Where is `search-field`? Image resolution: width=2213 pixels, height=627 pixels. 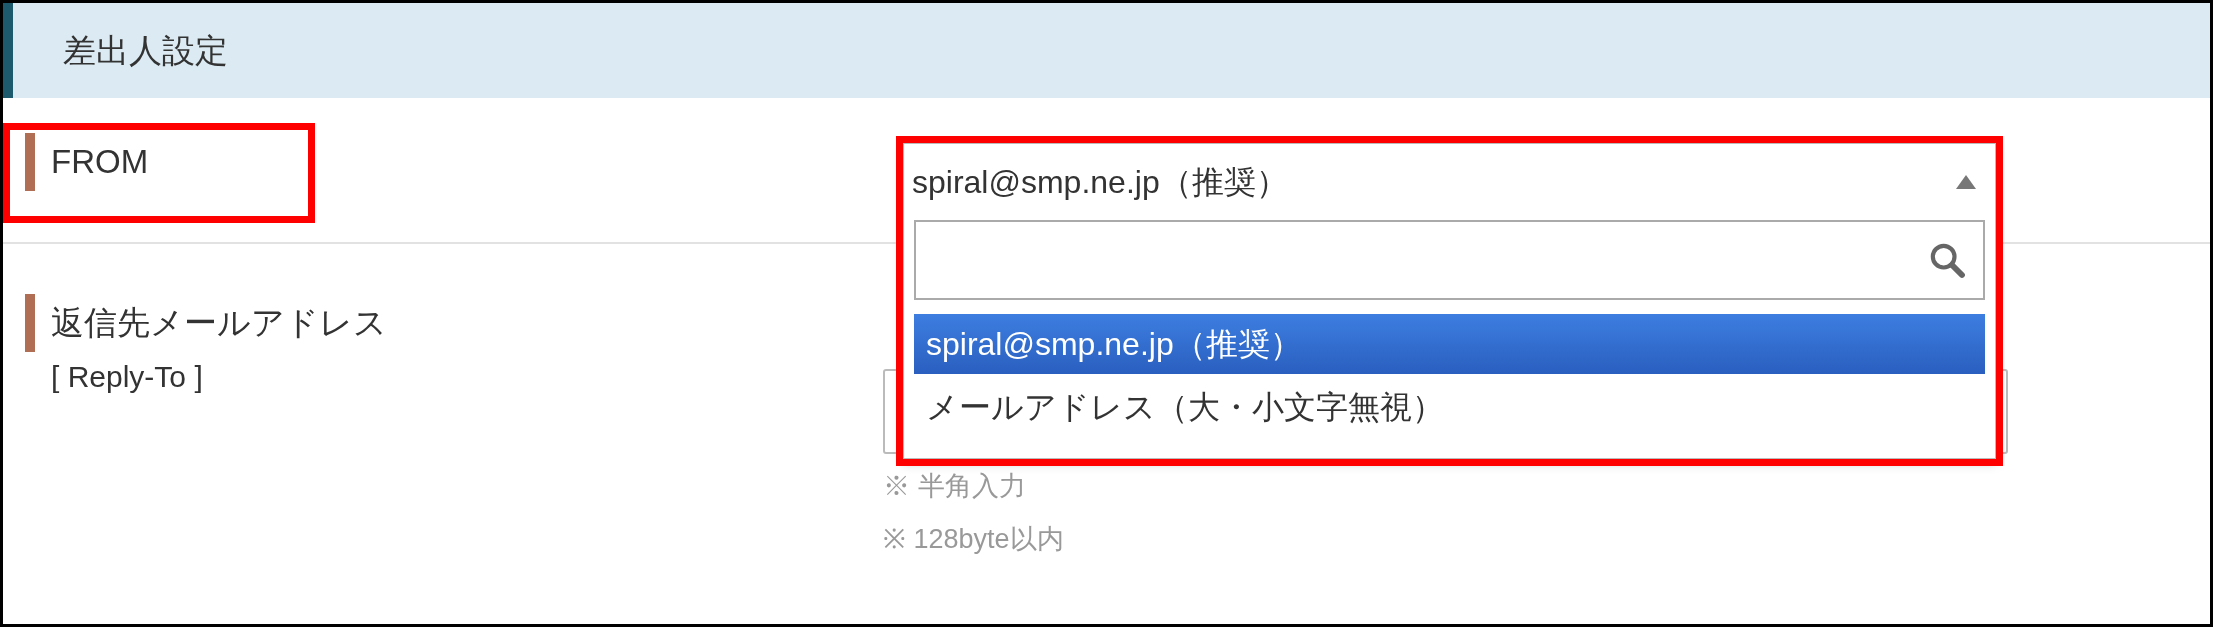
search-field is located at coordinates (1449, 260).